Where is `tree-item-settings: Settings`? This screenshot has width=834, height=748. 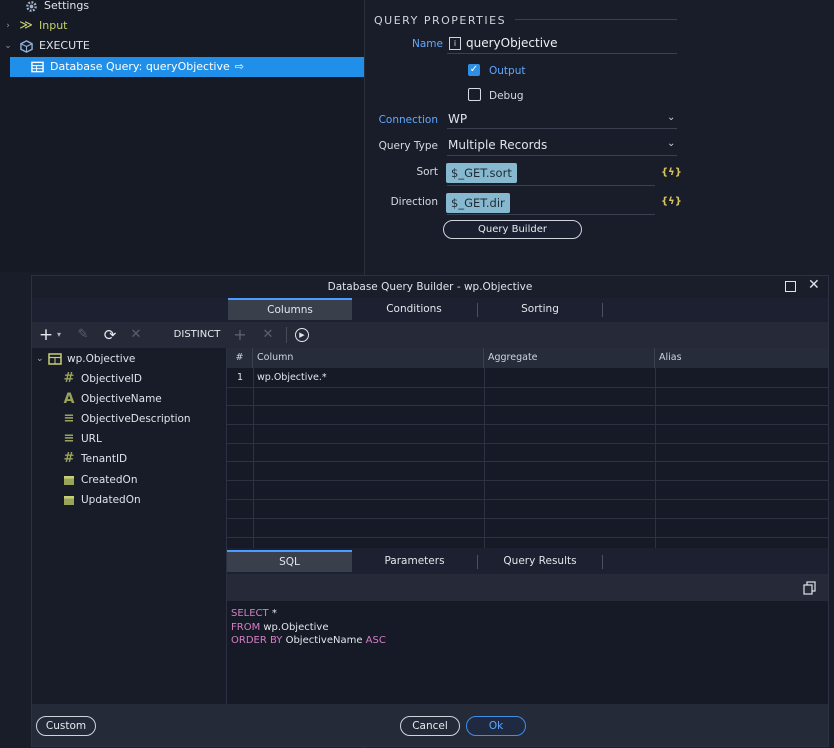
tree-item-settings: Settings is located at coordinates (48, 8).